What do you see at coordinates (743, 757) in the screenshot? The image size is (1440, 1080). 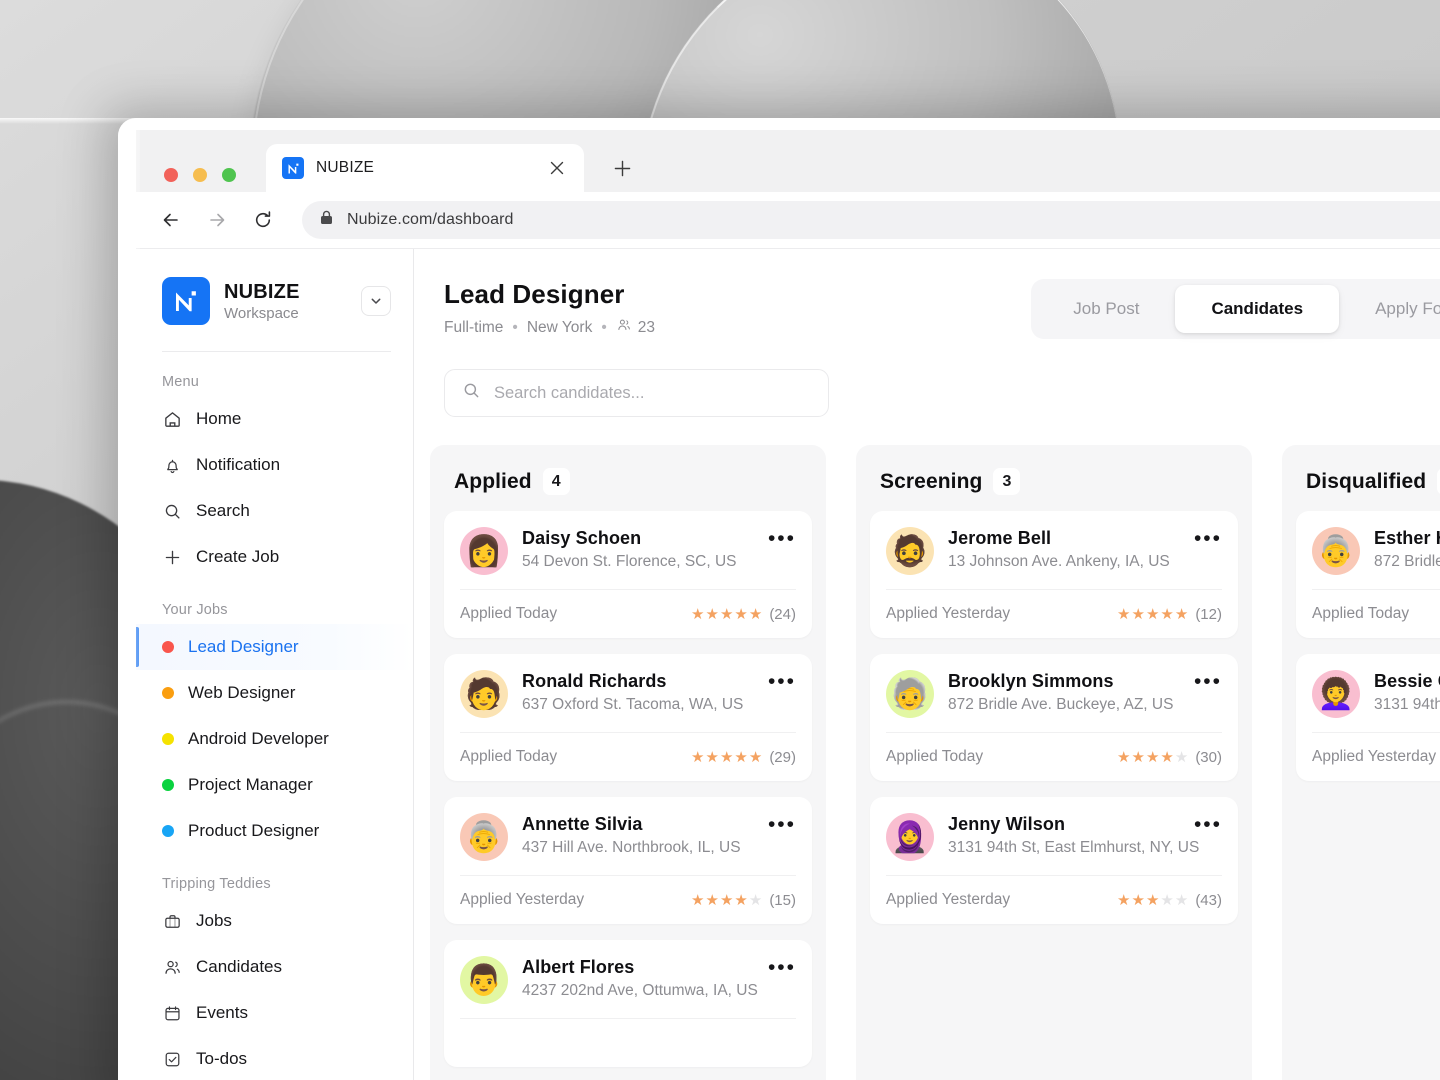 I see `rating: ★ ★ ★ ★ ★ (29)` at bounding box center [743, 757].